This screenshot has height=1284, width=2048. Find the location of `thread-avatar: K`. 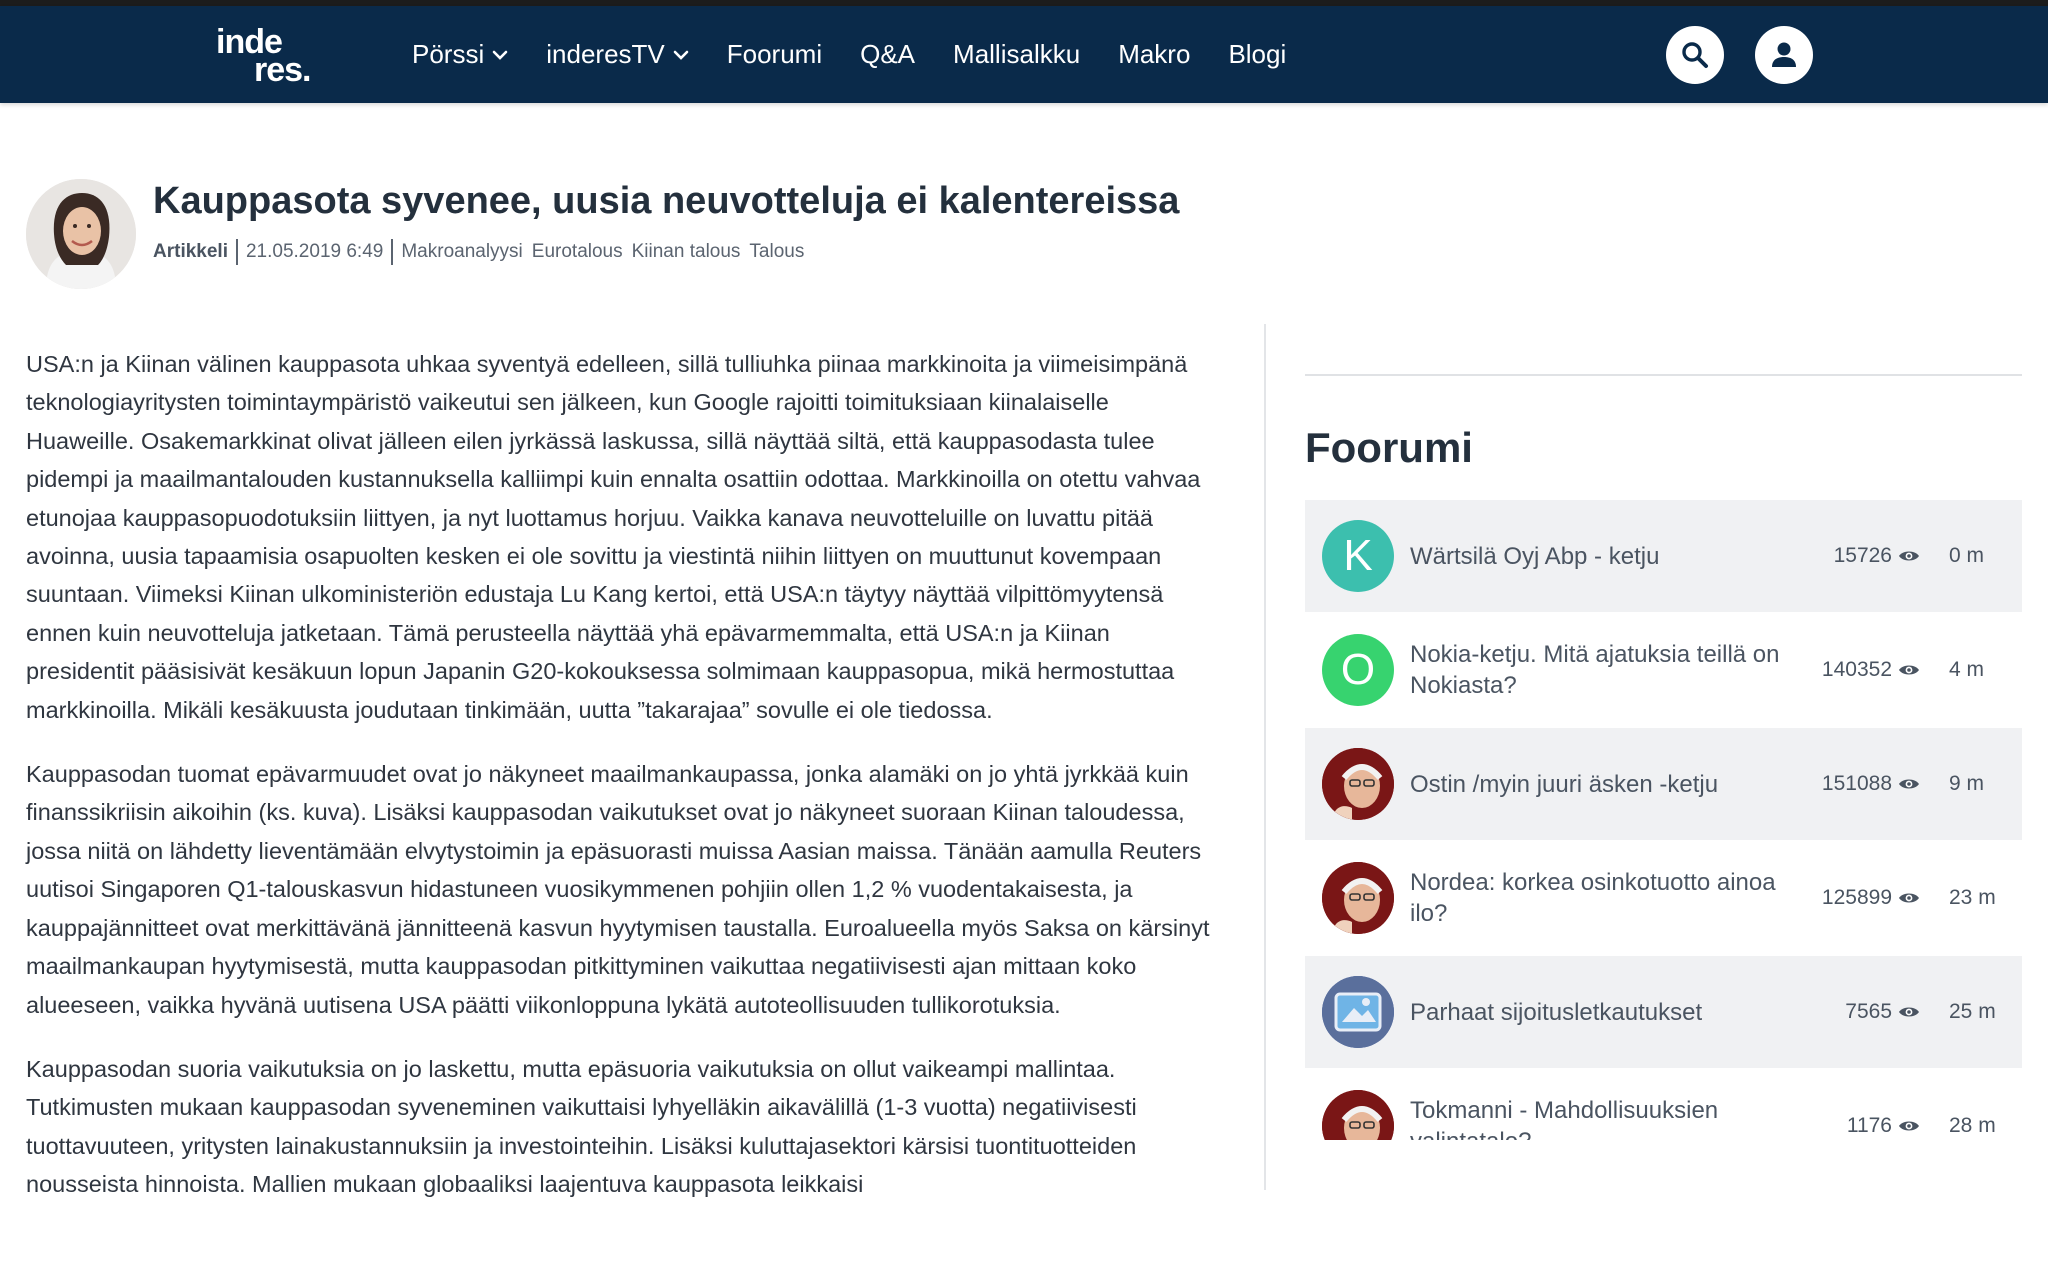

thread-avatar: K is located at coordinates (1358, 556).